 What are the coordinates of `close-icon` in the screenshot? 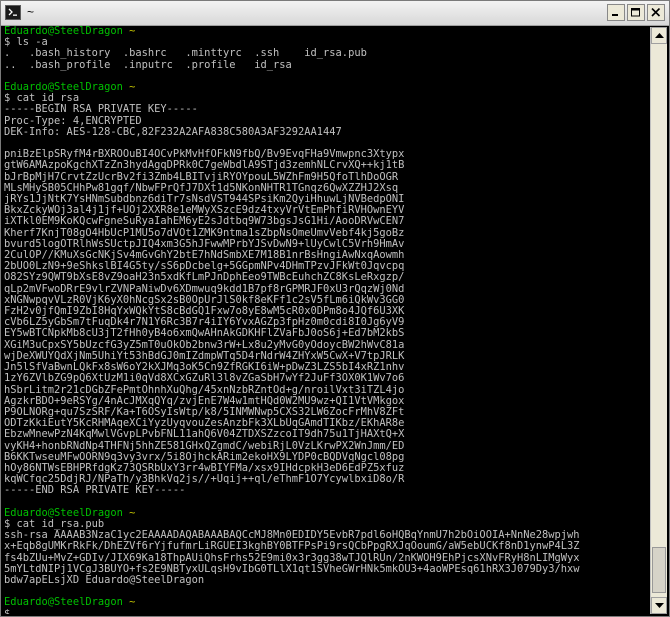 It's located at (656, 12).